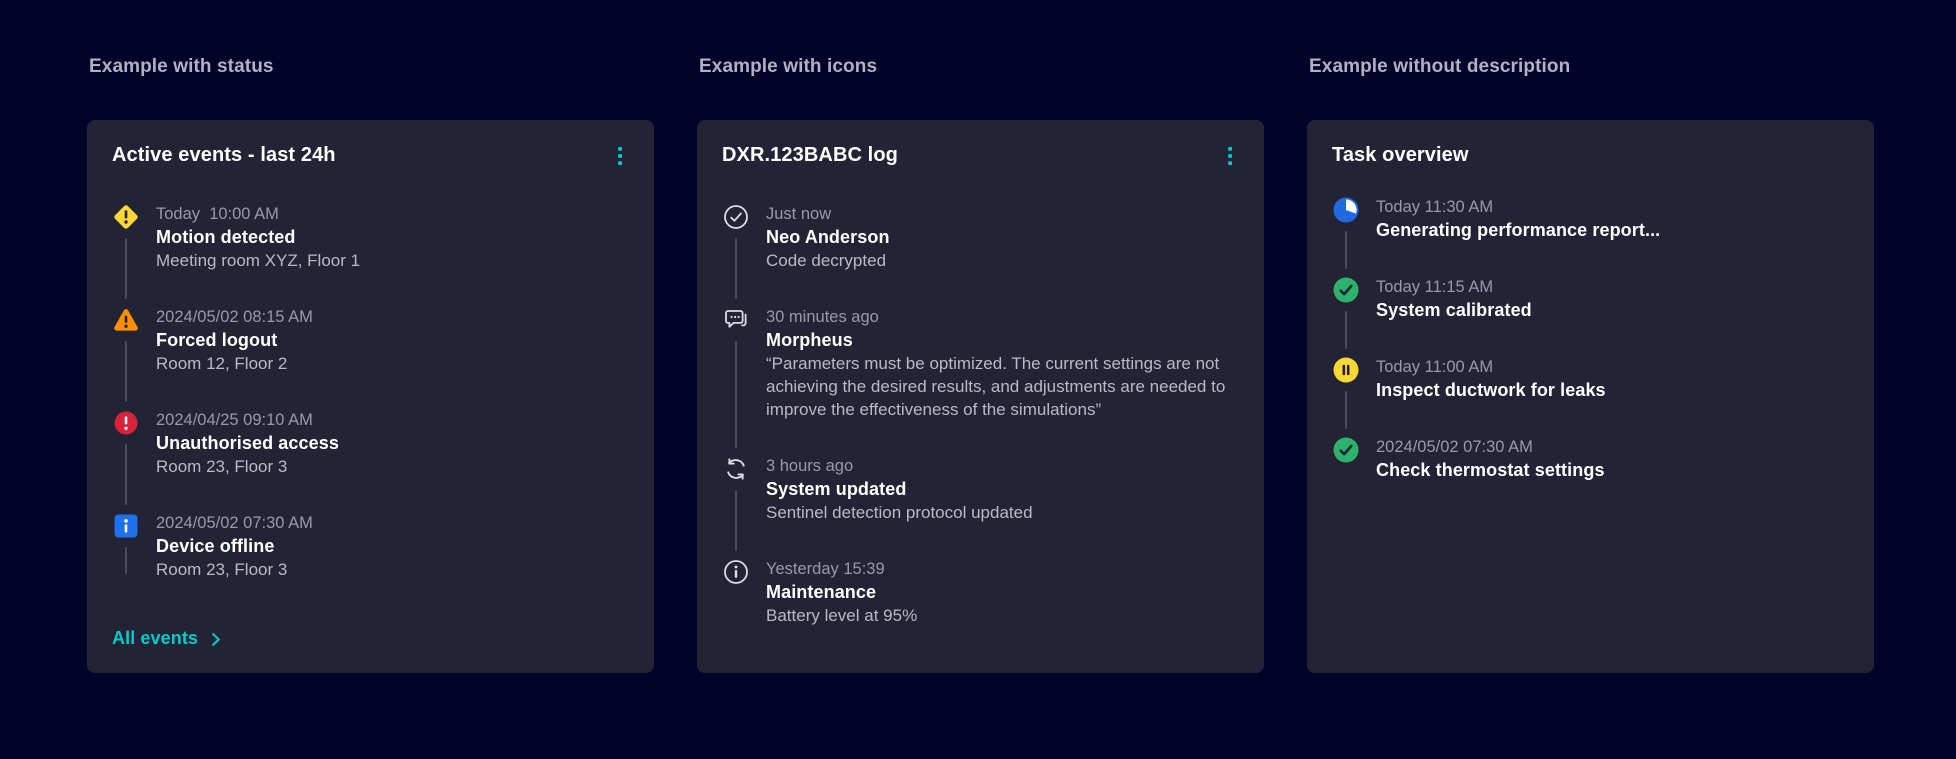 This screenshot has width=1956, height=759. What do you see at coordinates (126, 526) in the screenshot?
I see `info-square-icon` at bounding box center [126, 526].